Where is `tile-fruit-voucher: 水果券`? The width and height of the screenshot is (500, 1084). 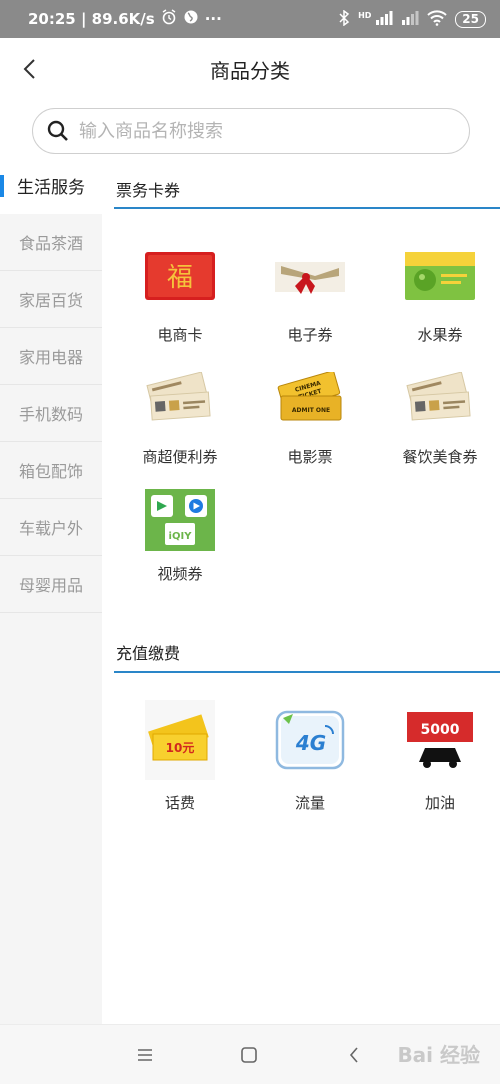
tile-fruit-voucher: 水果券 is located at coordinates (437, 310).